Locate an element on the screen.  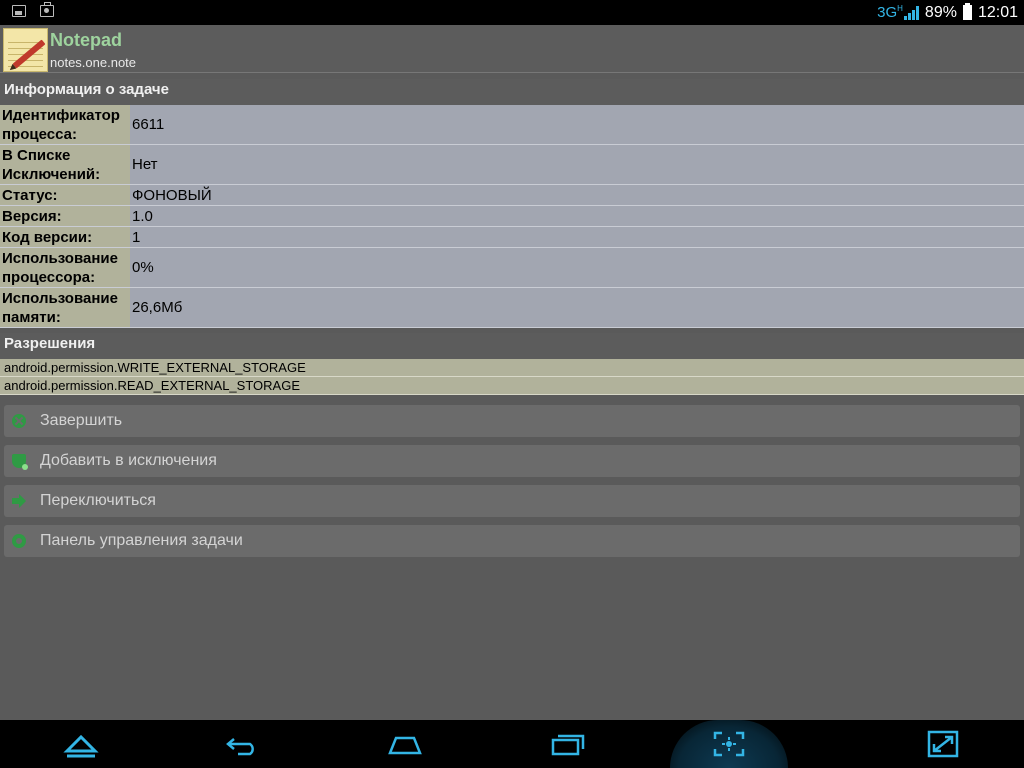
fullscreen-icon is located at coordinates (943, 744).